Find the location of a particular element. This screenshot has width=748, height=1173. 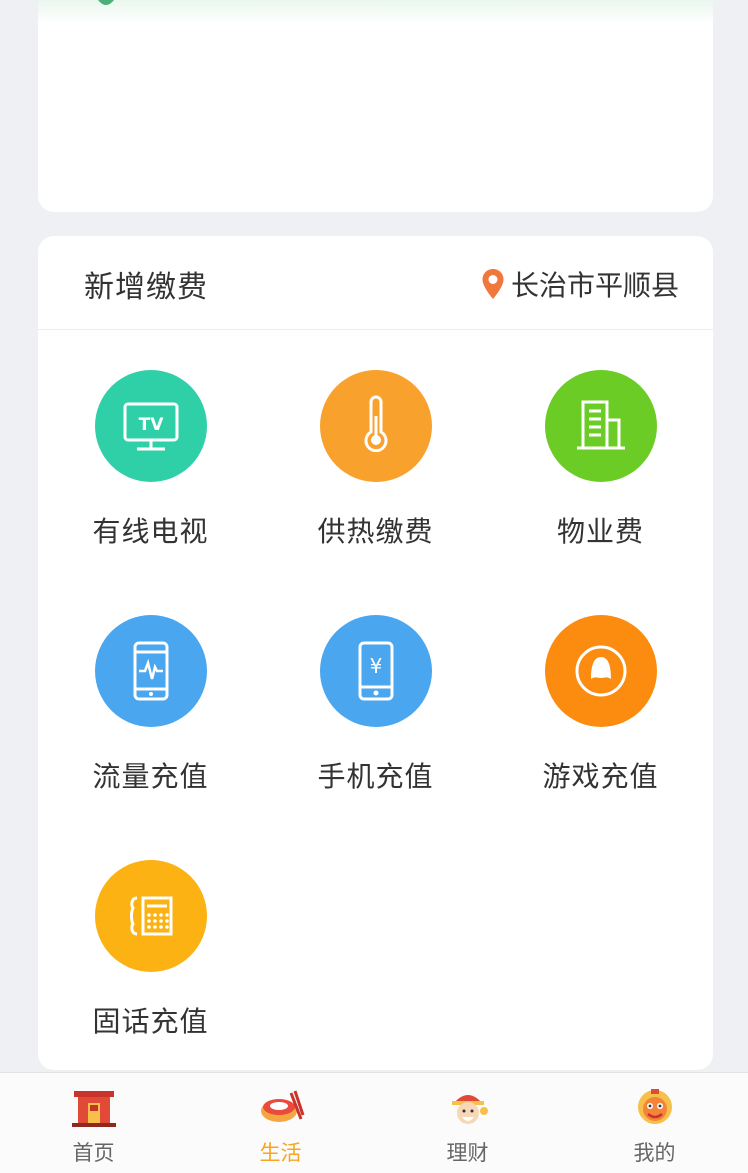

landline-icon is located at coordinates (150, 916).